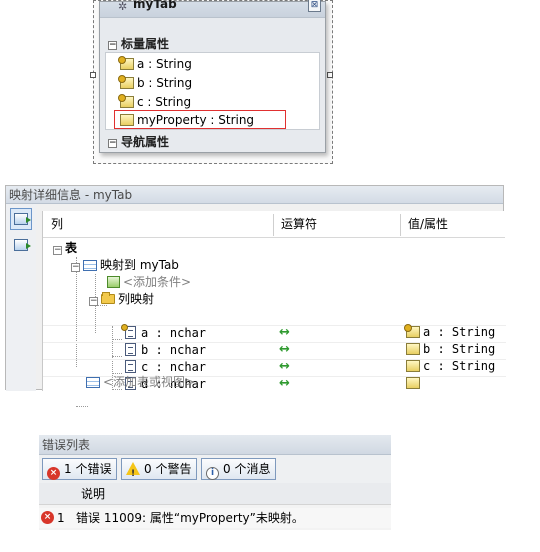 Image resolution: width=540 pixels, height=552 pixels. What do you see at coordinates (145, 44) in the screenshot?
I see `scalar-properties-label: 标量属性` at bounding box center [145, 44].